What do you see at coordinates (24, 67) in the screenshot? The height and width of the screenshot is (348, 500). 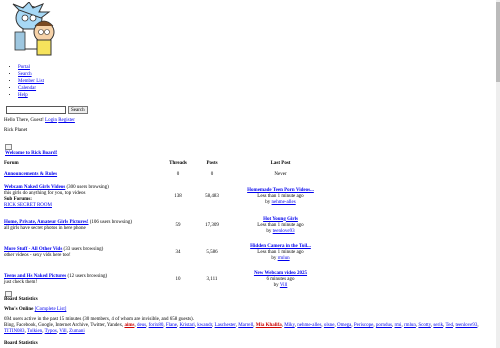 I see `nav-link-portal: Portal` at bounding box center [24, 67].